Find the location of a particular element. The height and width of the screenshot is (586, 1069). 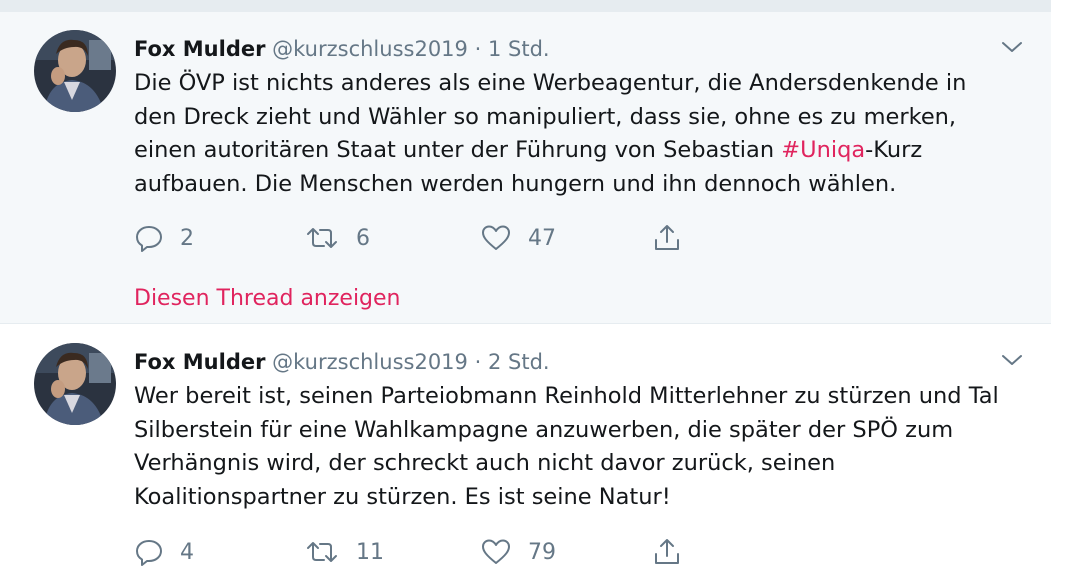

tweet-actions: 2 6 47 is located at coordinates (434, 238).